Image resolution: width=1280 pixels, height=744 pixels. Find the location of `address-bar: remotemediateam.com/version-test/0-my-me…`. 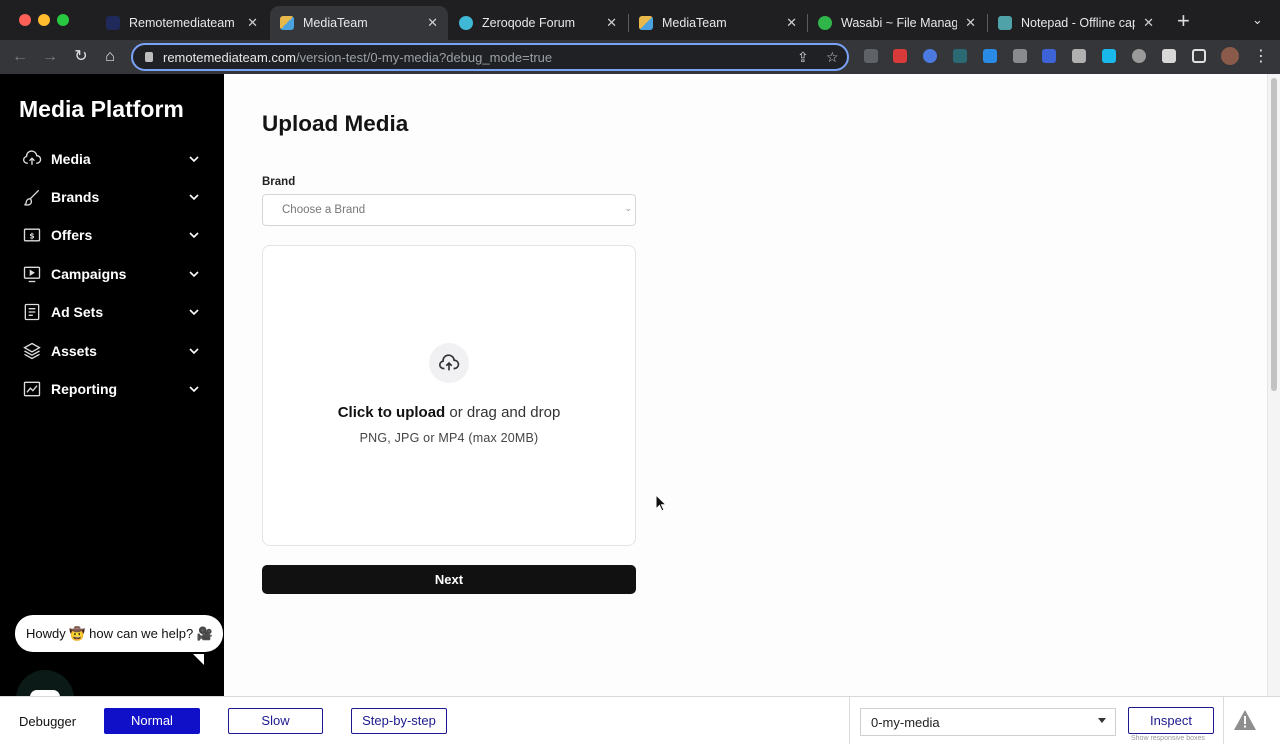

address-bar: remotemediateam.com/version-test/0-my-me… is located at coordinates (490, 57).